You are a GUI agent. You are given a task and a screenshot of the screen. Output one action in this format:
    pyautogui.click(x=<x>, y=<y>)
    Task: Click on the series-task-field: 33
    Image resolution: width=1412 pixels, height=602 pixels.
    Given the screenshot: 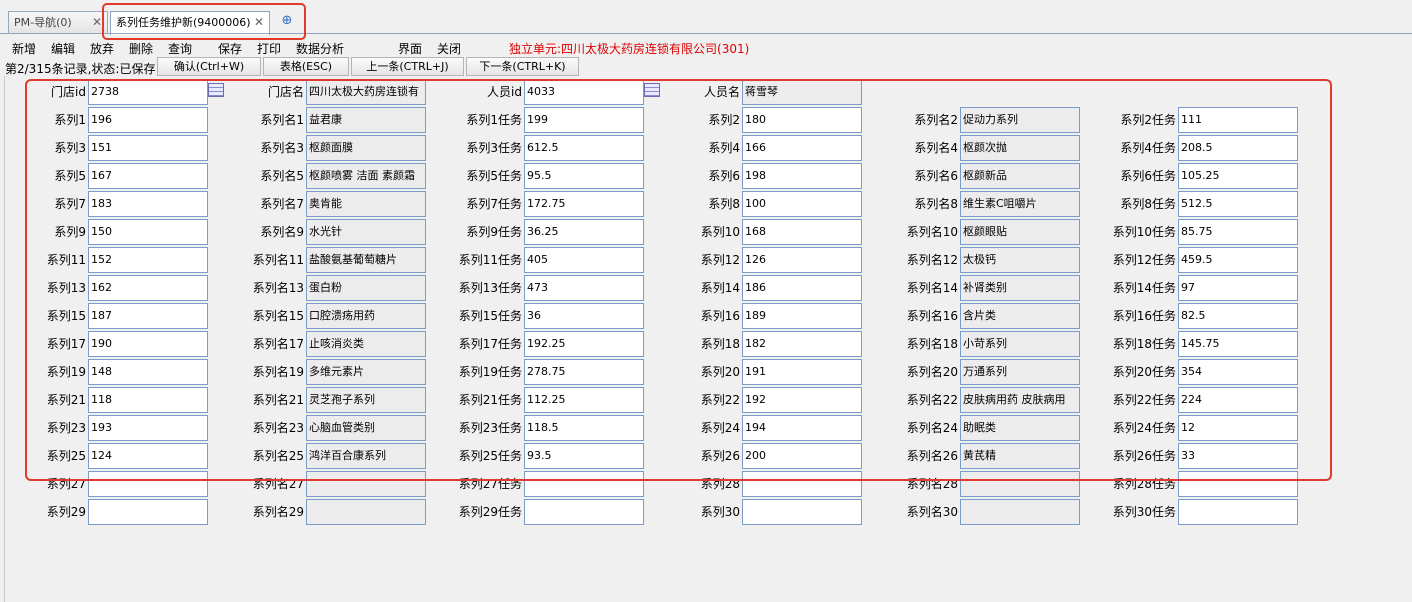 What is the action you would take?
    pyautogui.click(x=1238, y=456)
    